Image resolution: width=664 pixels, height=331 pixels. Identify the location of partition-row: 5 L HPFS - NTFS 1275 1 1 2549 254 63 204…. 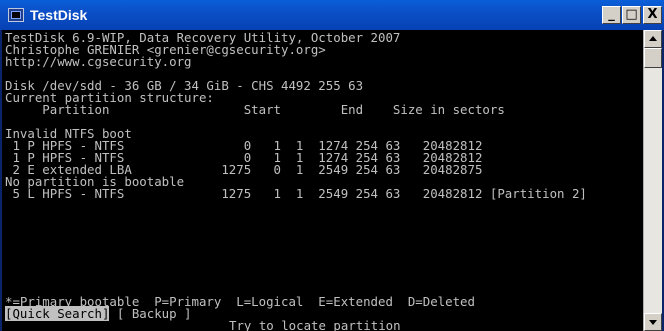
(296, 193).